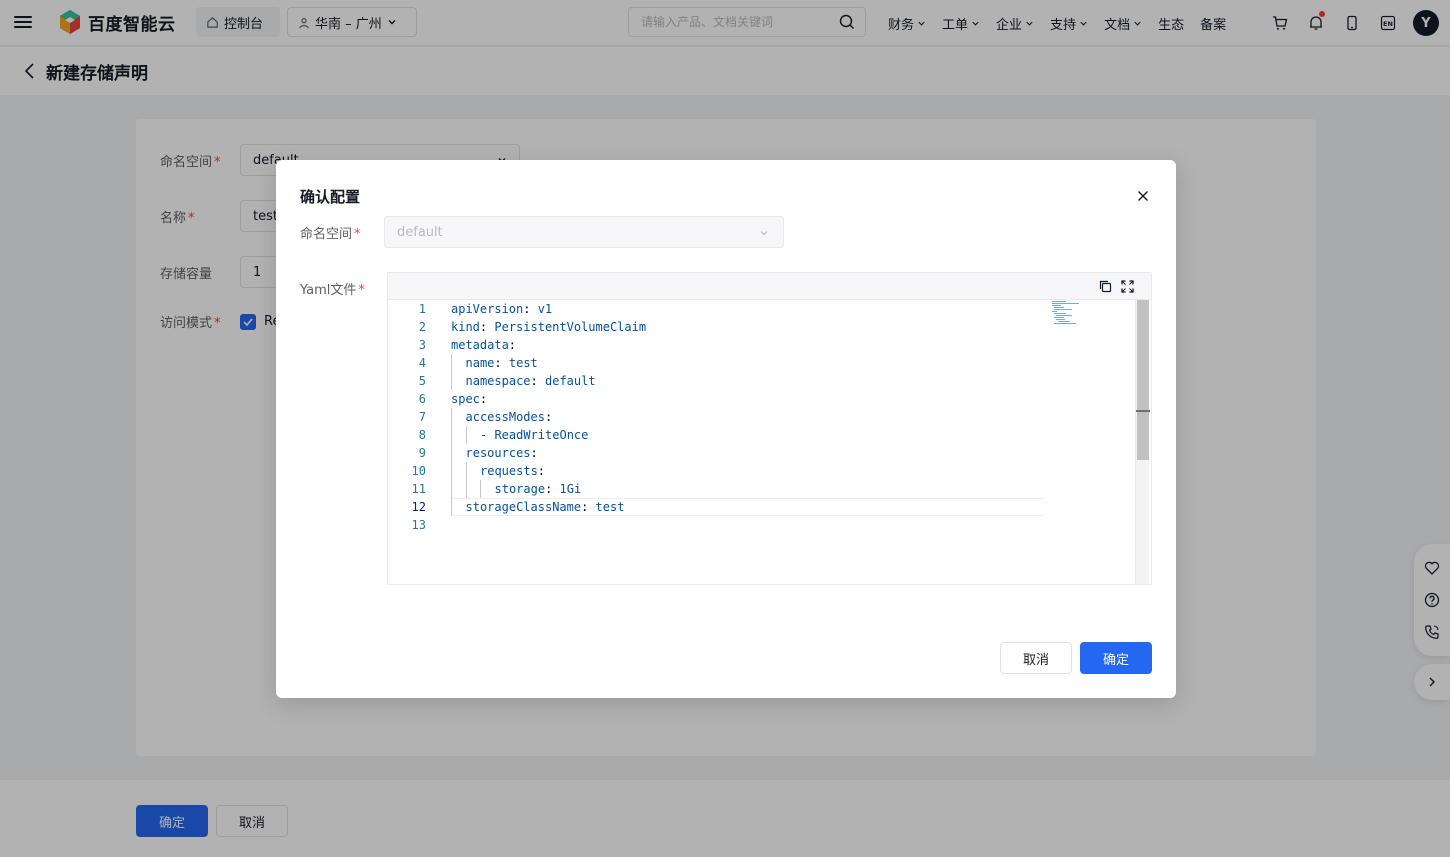  I want to click on line-number: 4, so click(422, 363).